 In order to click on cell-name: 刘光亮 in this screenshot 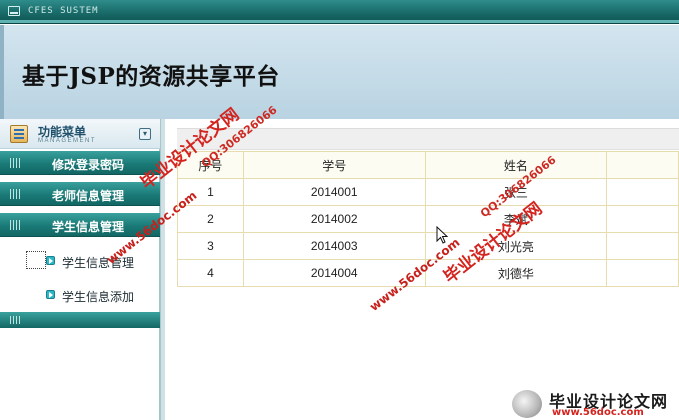, I will do `click(516, 246)`.